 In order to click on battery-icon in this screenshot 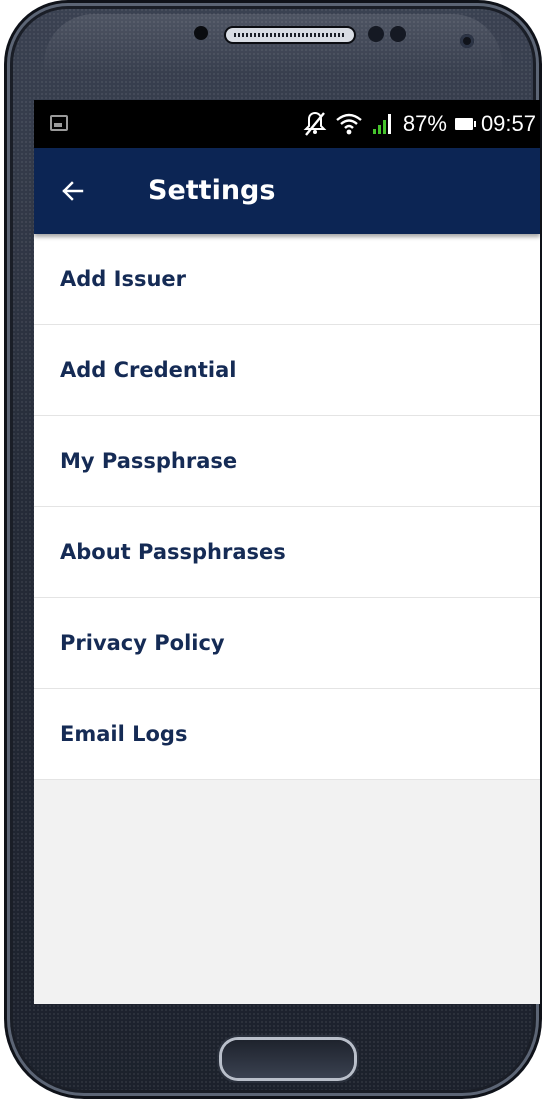, I will do `click(465, 124)`.